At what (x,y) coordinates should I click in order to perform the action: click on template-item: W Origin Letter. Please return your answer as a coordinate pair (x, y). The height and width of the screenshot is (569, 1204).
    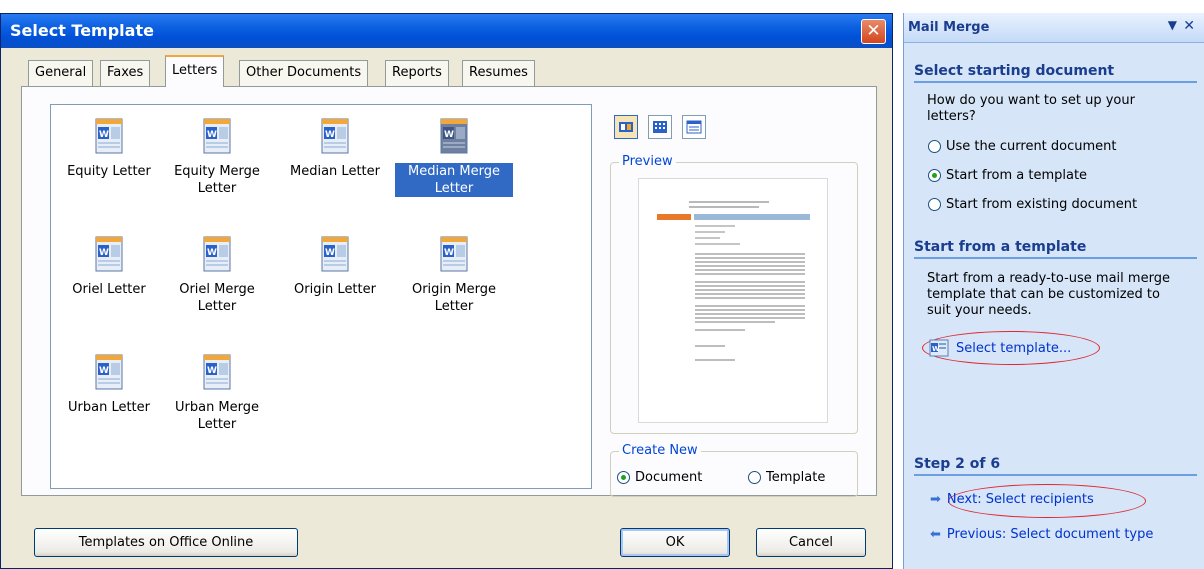
    Looking at the image, I should click on (335, 266).